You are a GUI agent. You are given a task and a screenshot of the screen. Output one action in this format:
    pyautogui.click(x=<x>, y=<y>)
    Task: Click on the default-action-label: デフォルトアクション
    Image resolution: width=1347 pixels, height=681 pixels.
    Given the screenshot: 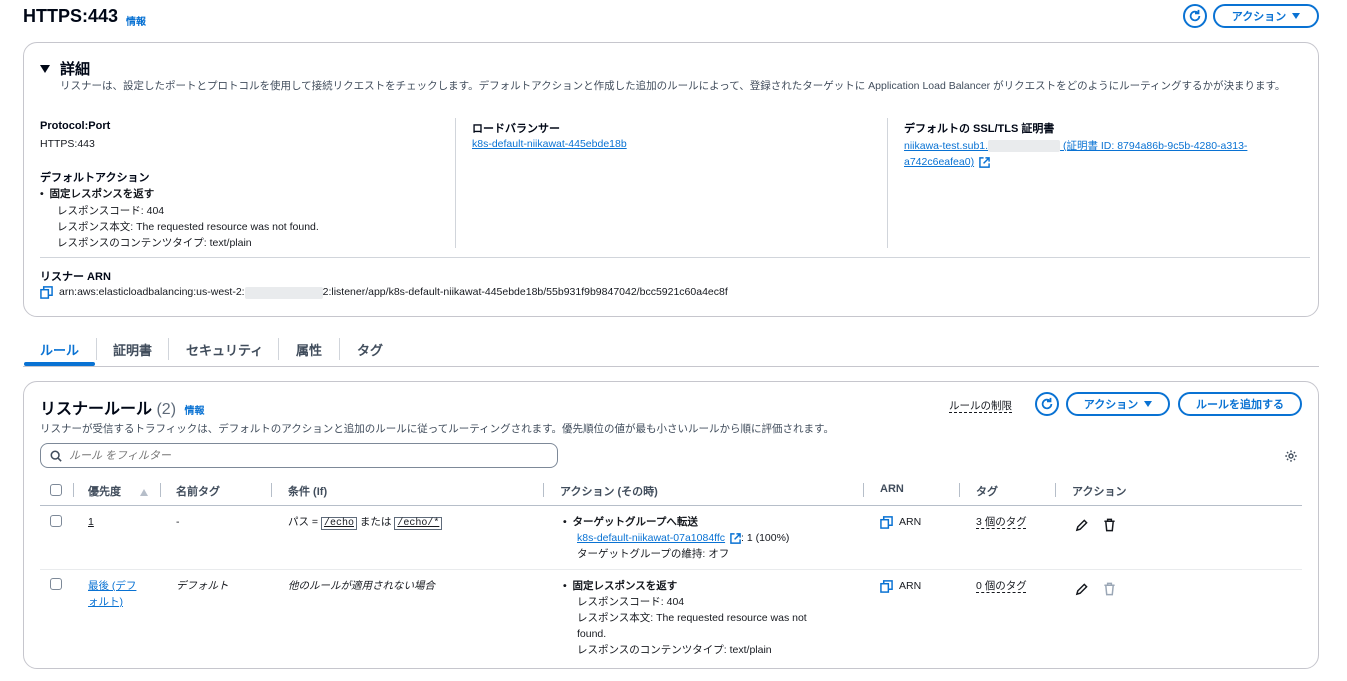 What is the action you would take?
    pyautogui.click(x=95, y=178)
    